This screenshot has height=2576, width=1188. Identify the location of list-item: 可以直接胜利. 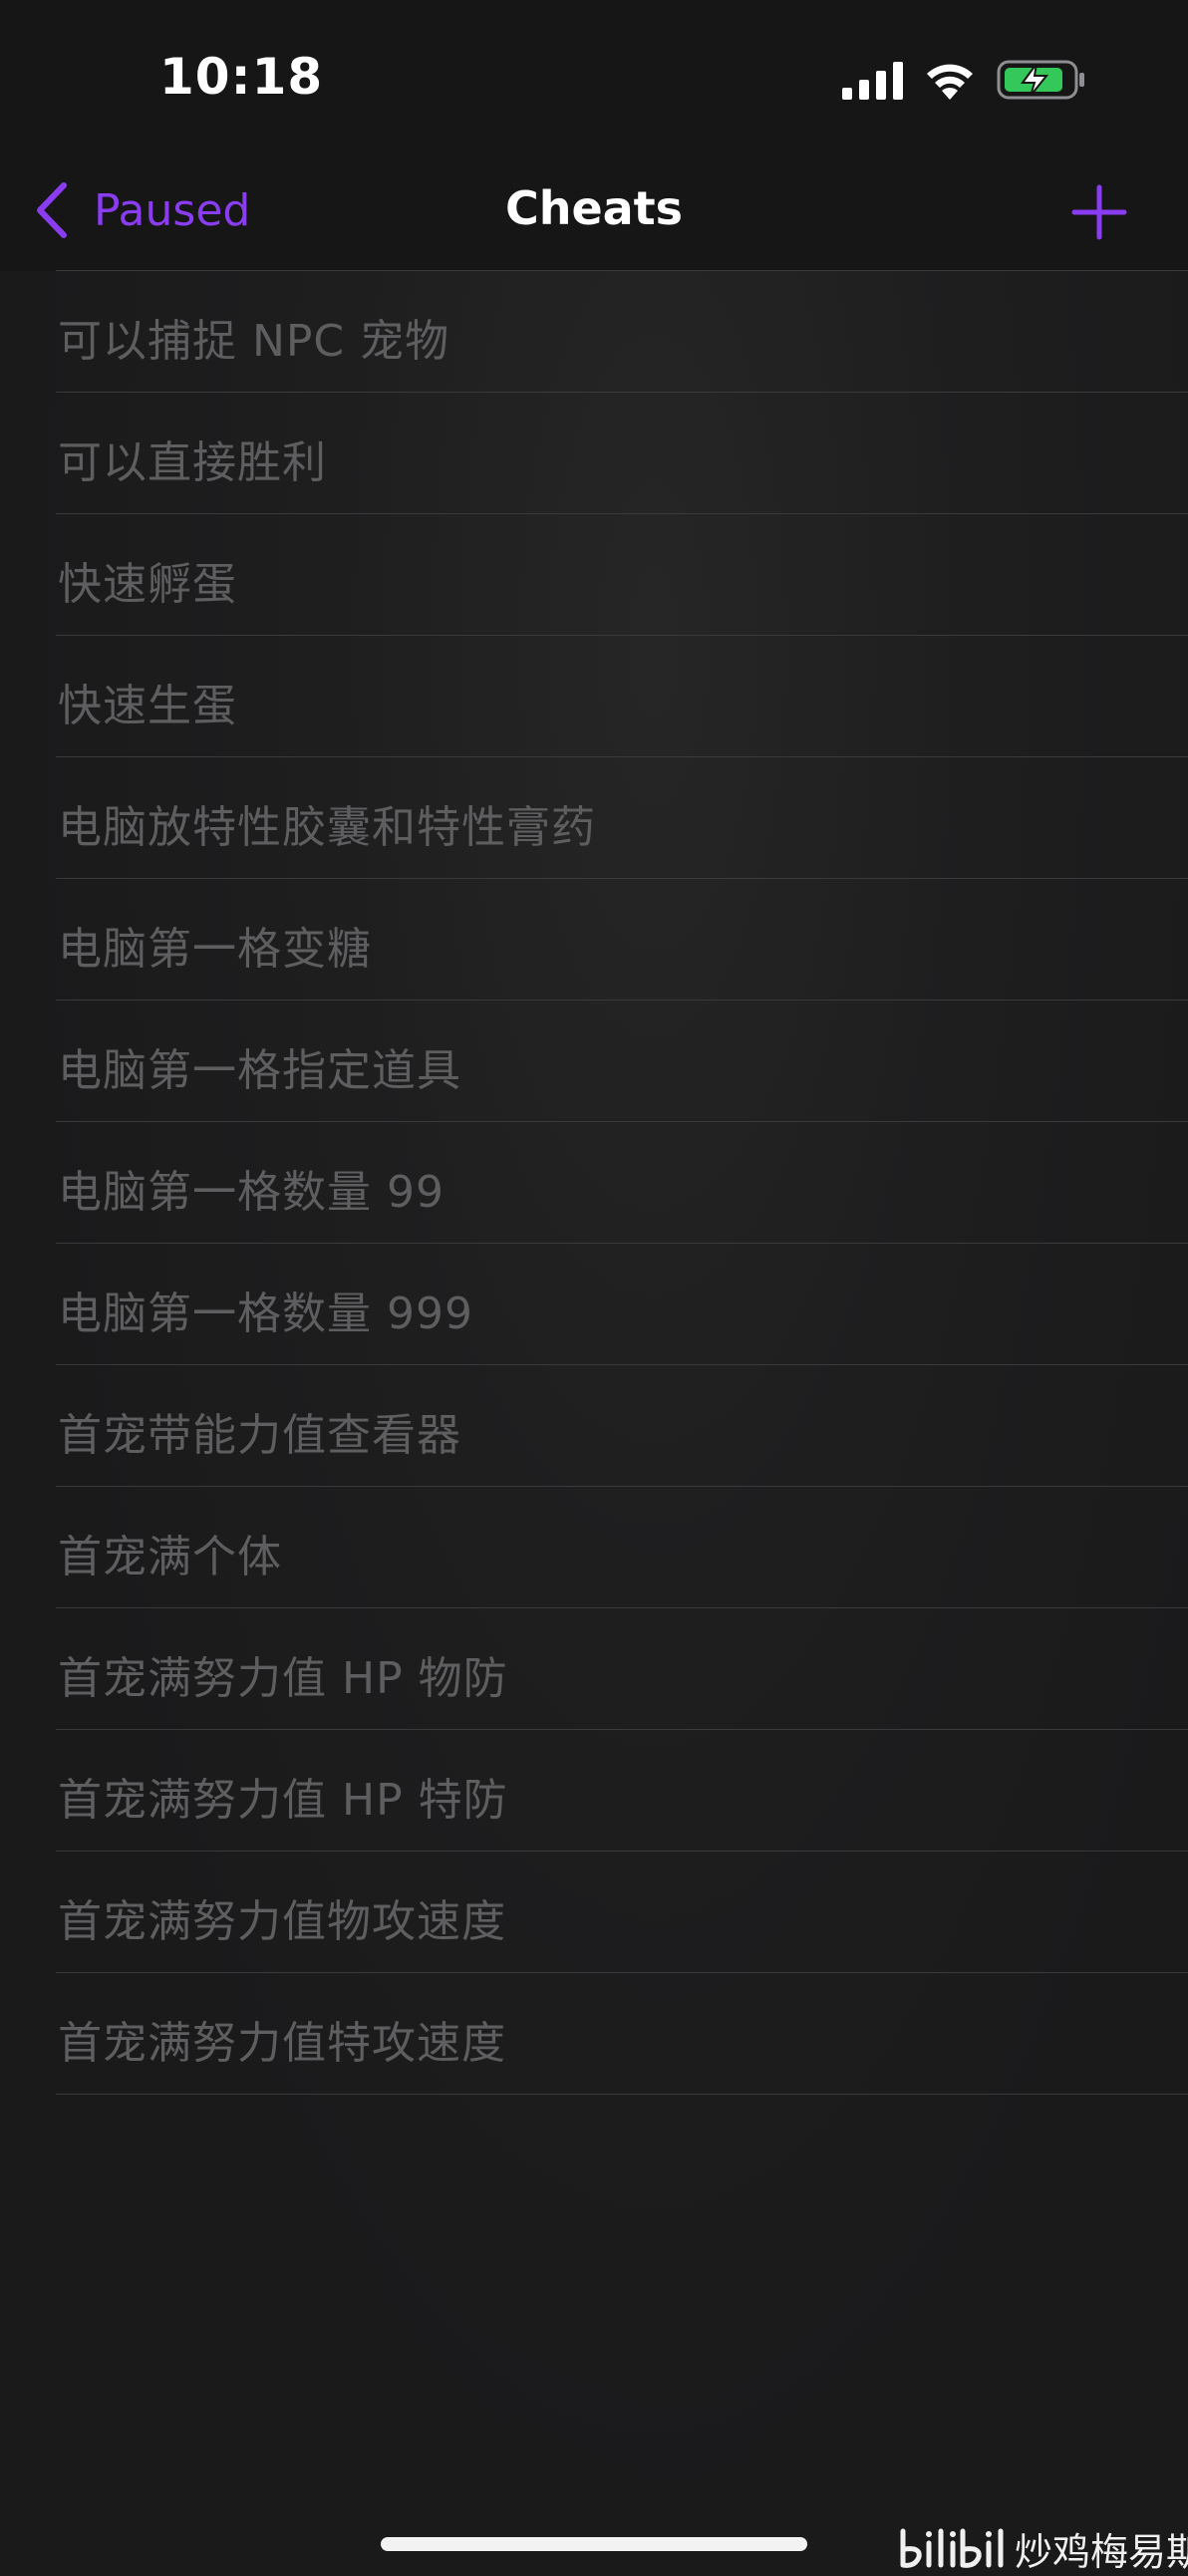
(622, 452).